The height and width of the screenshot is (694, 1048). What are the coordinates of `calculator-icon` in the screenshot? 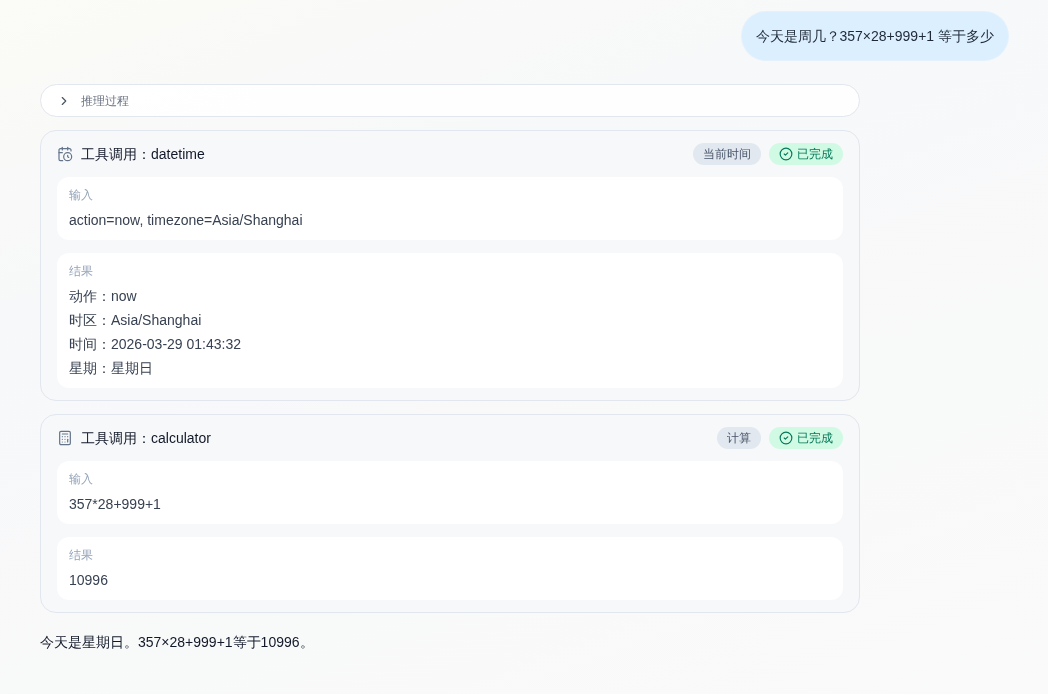 It's located at (65, 438).